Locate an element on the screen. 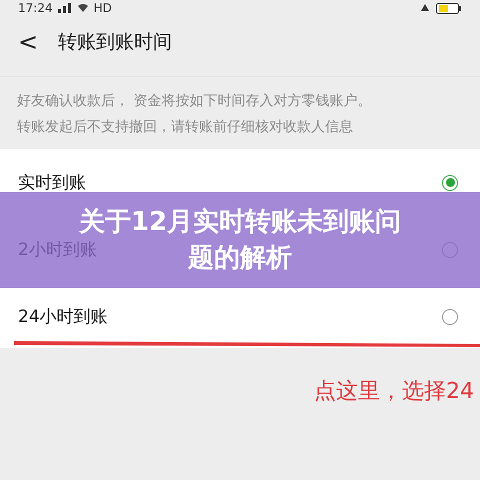 The height and width of the screenshot is (480, 480). signal-icon is located at coordinates (65, 8).